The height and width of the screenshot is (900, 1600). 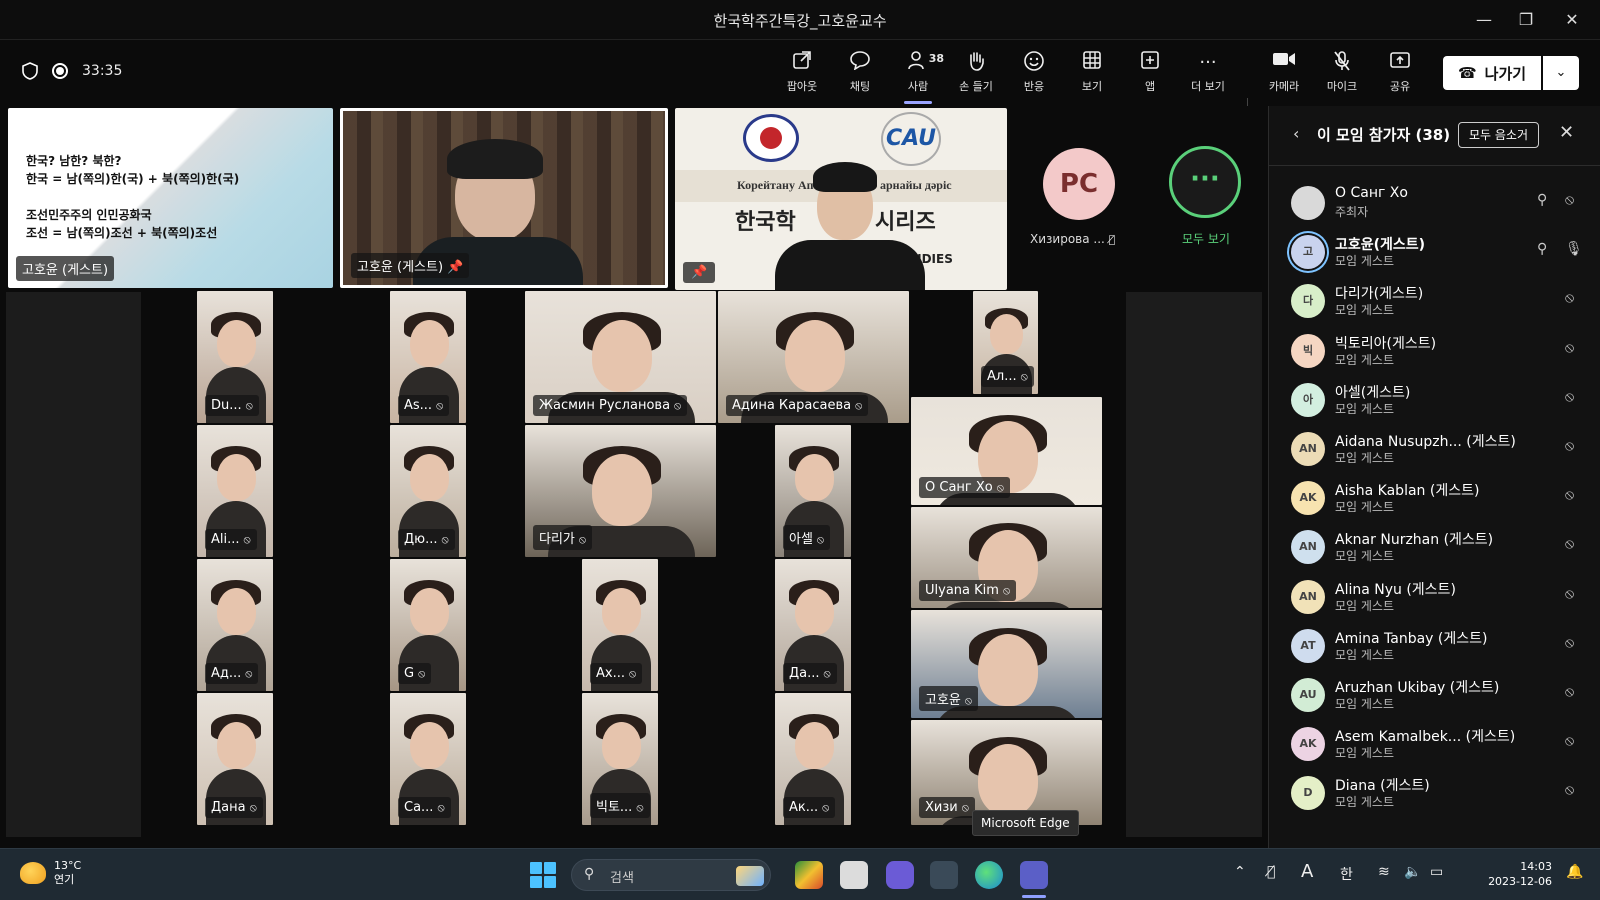 What do you see at coordinates (1434, 550) in the screenshot?
I see `participant-row: AN Aknar Nurzhan (게스트) 모임 게스트 ⦸` at bounding box center [1434, 550].